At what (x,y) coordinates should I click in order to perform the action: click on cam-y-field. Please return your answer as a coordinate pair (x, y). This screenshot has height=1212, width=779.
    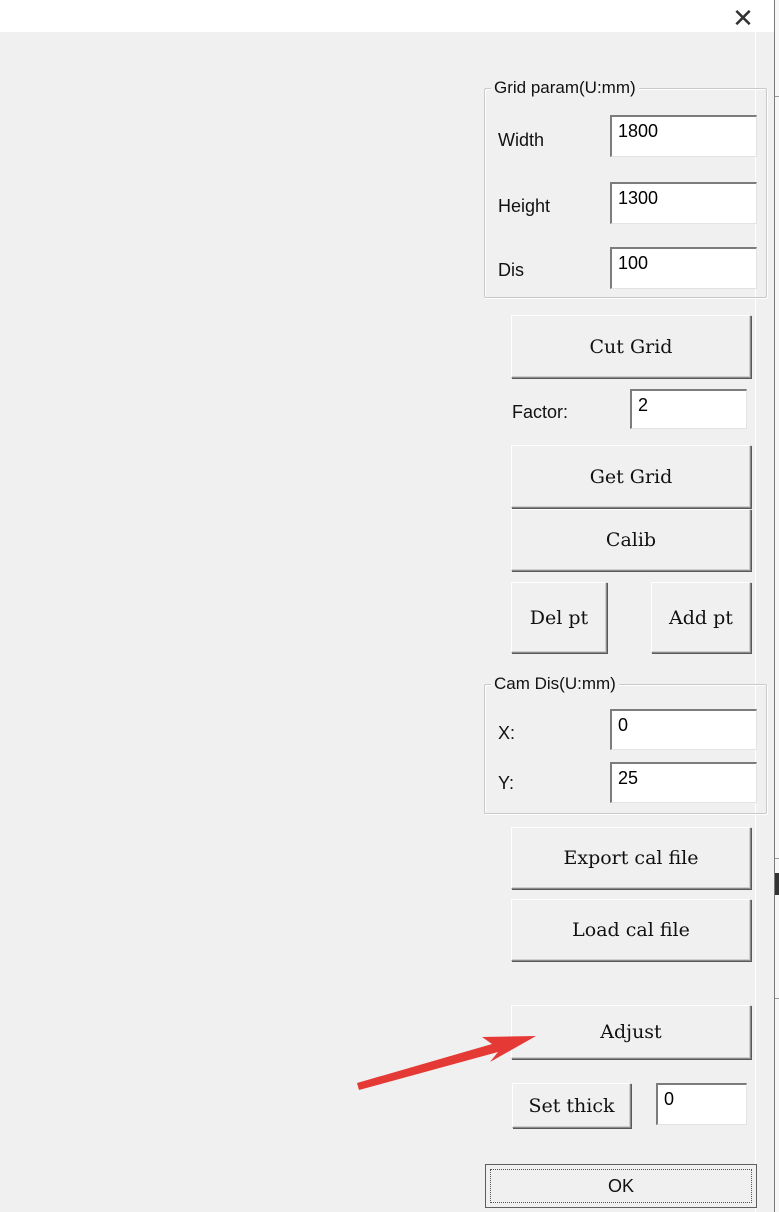
    Looking at the image, I should click on (683, 782).